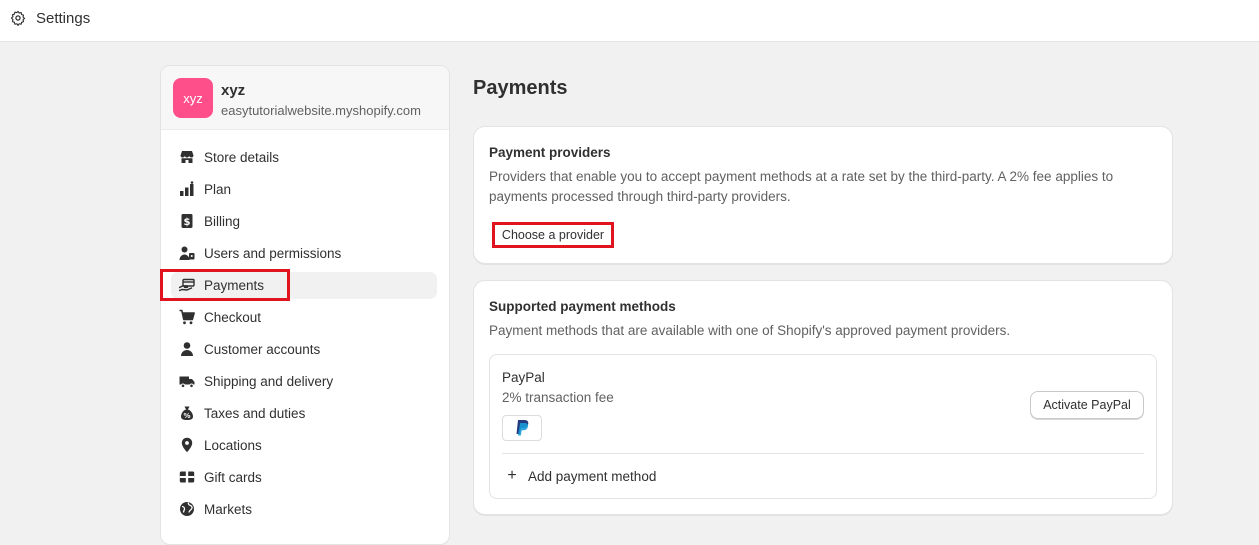 This screenshot has width=1259, height=545. I want to click on sidebar-item-label: Markets, so click(228, 509).